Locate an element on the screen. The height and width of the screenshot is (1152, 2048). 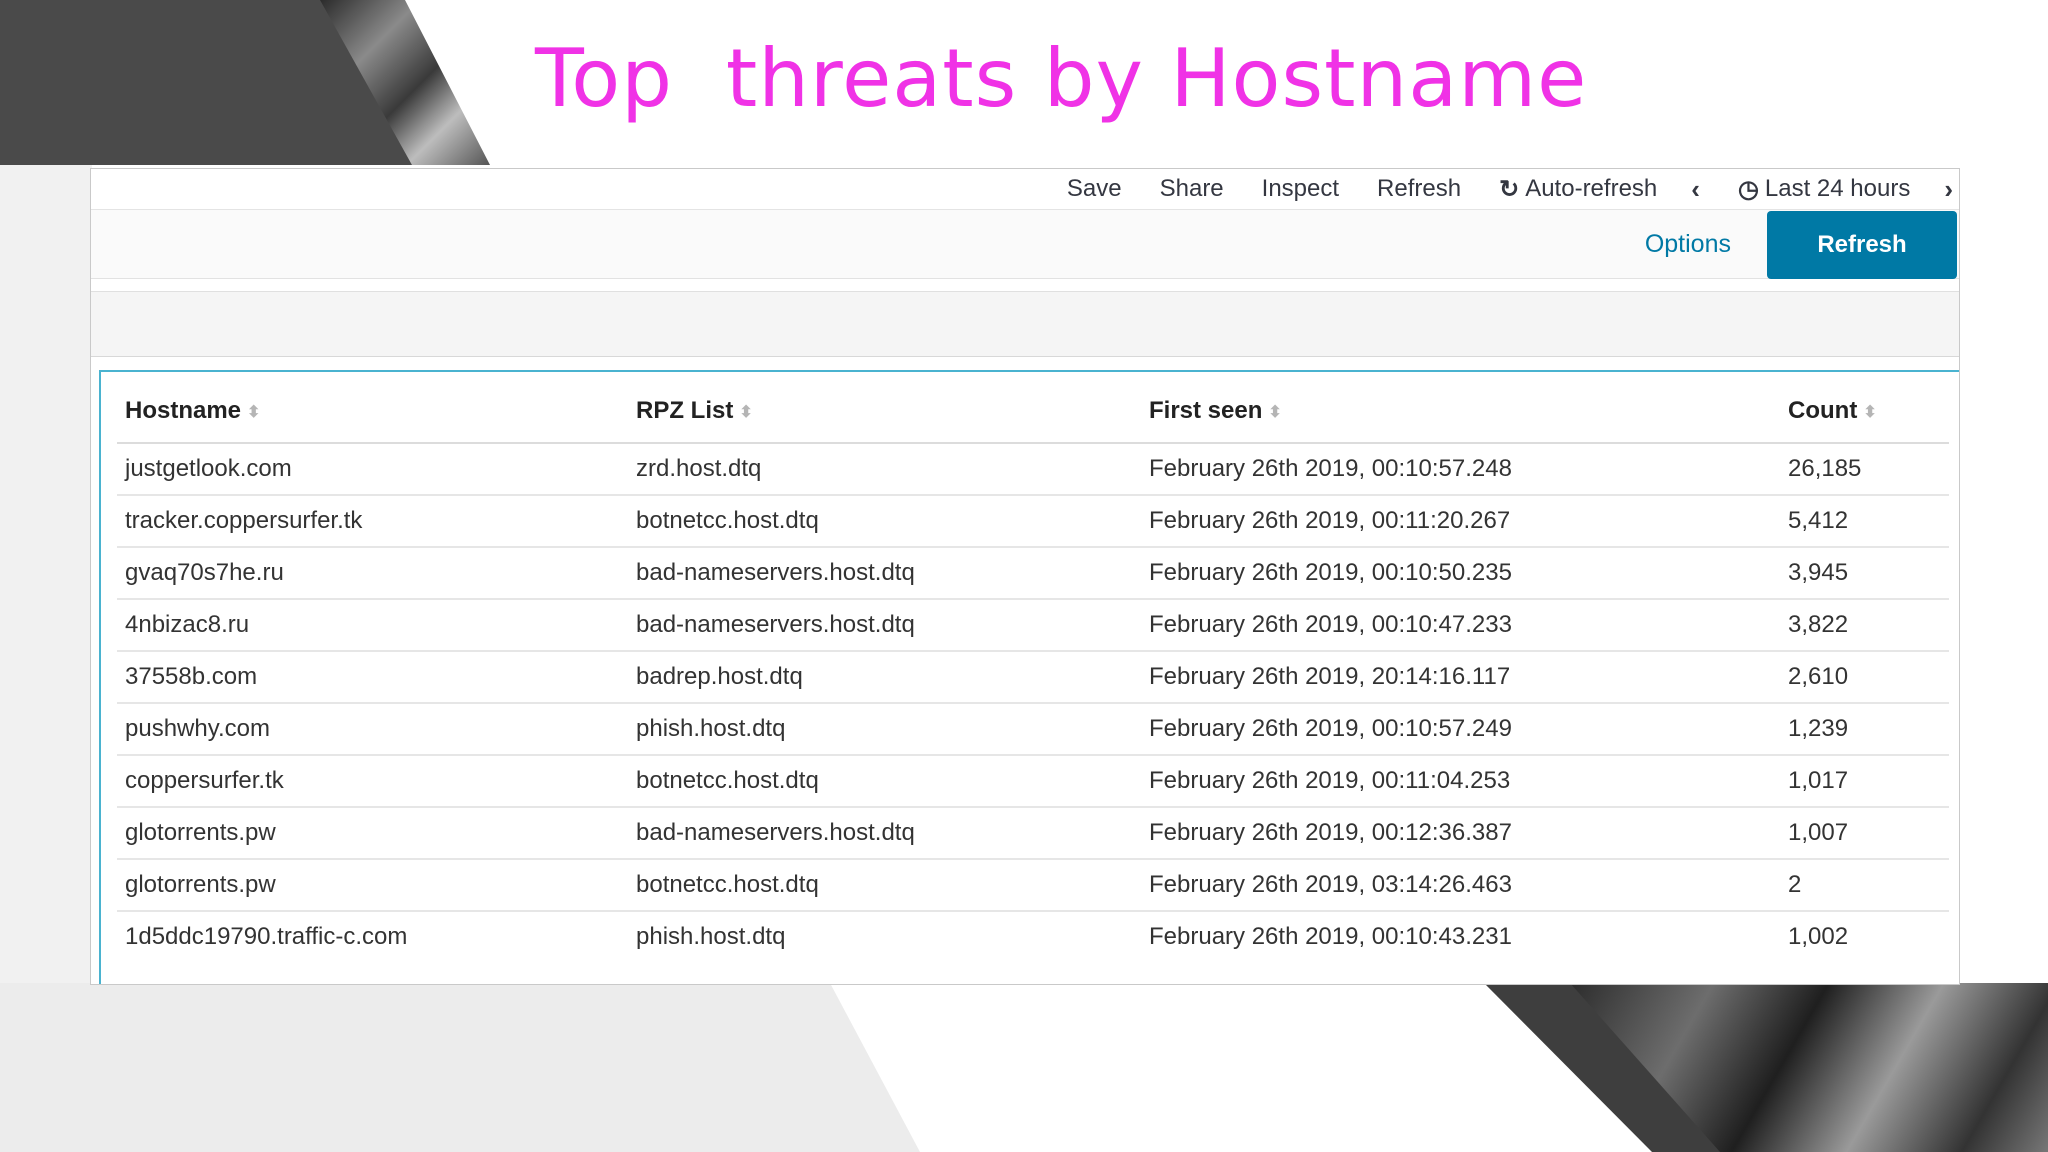
column-header-first-seen: First seen ⬍ is located at coordinates (1460, 412).